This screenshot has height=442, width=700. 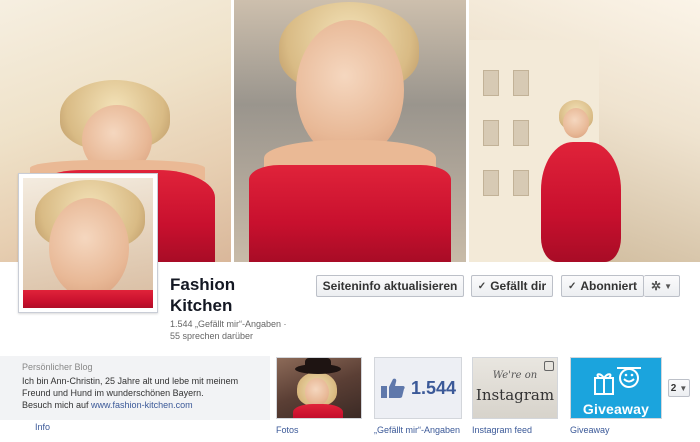 What do you see at coordinates (57, 367) in the screenshot?
I see `page-category: Persönlicher Blog` at bounding box center [57, 367].